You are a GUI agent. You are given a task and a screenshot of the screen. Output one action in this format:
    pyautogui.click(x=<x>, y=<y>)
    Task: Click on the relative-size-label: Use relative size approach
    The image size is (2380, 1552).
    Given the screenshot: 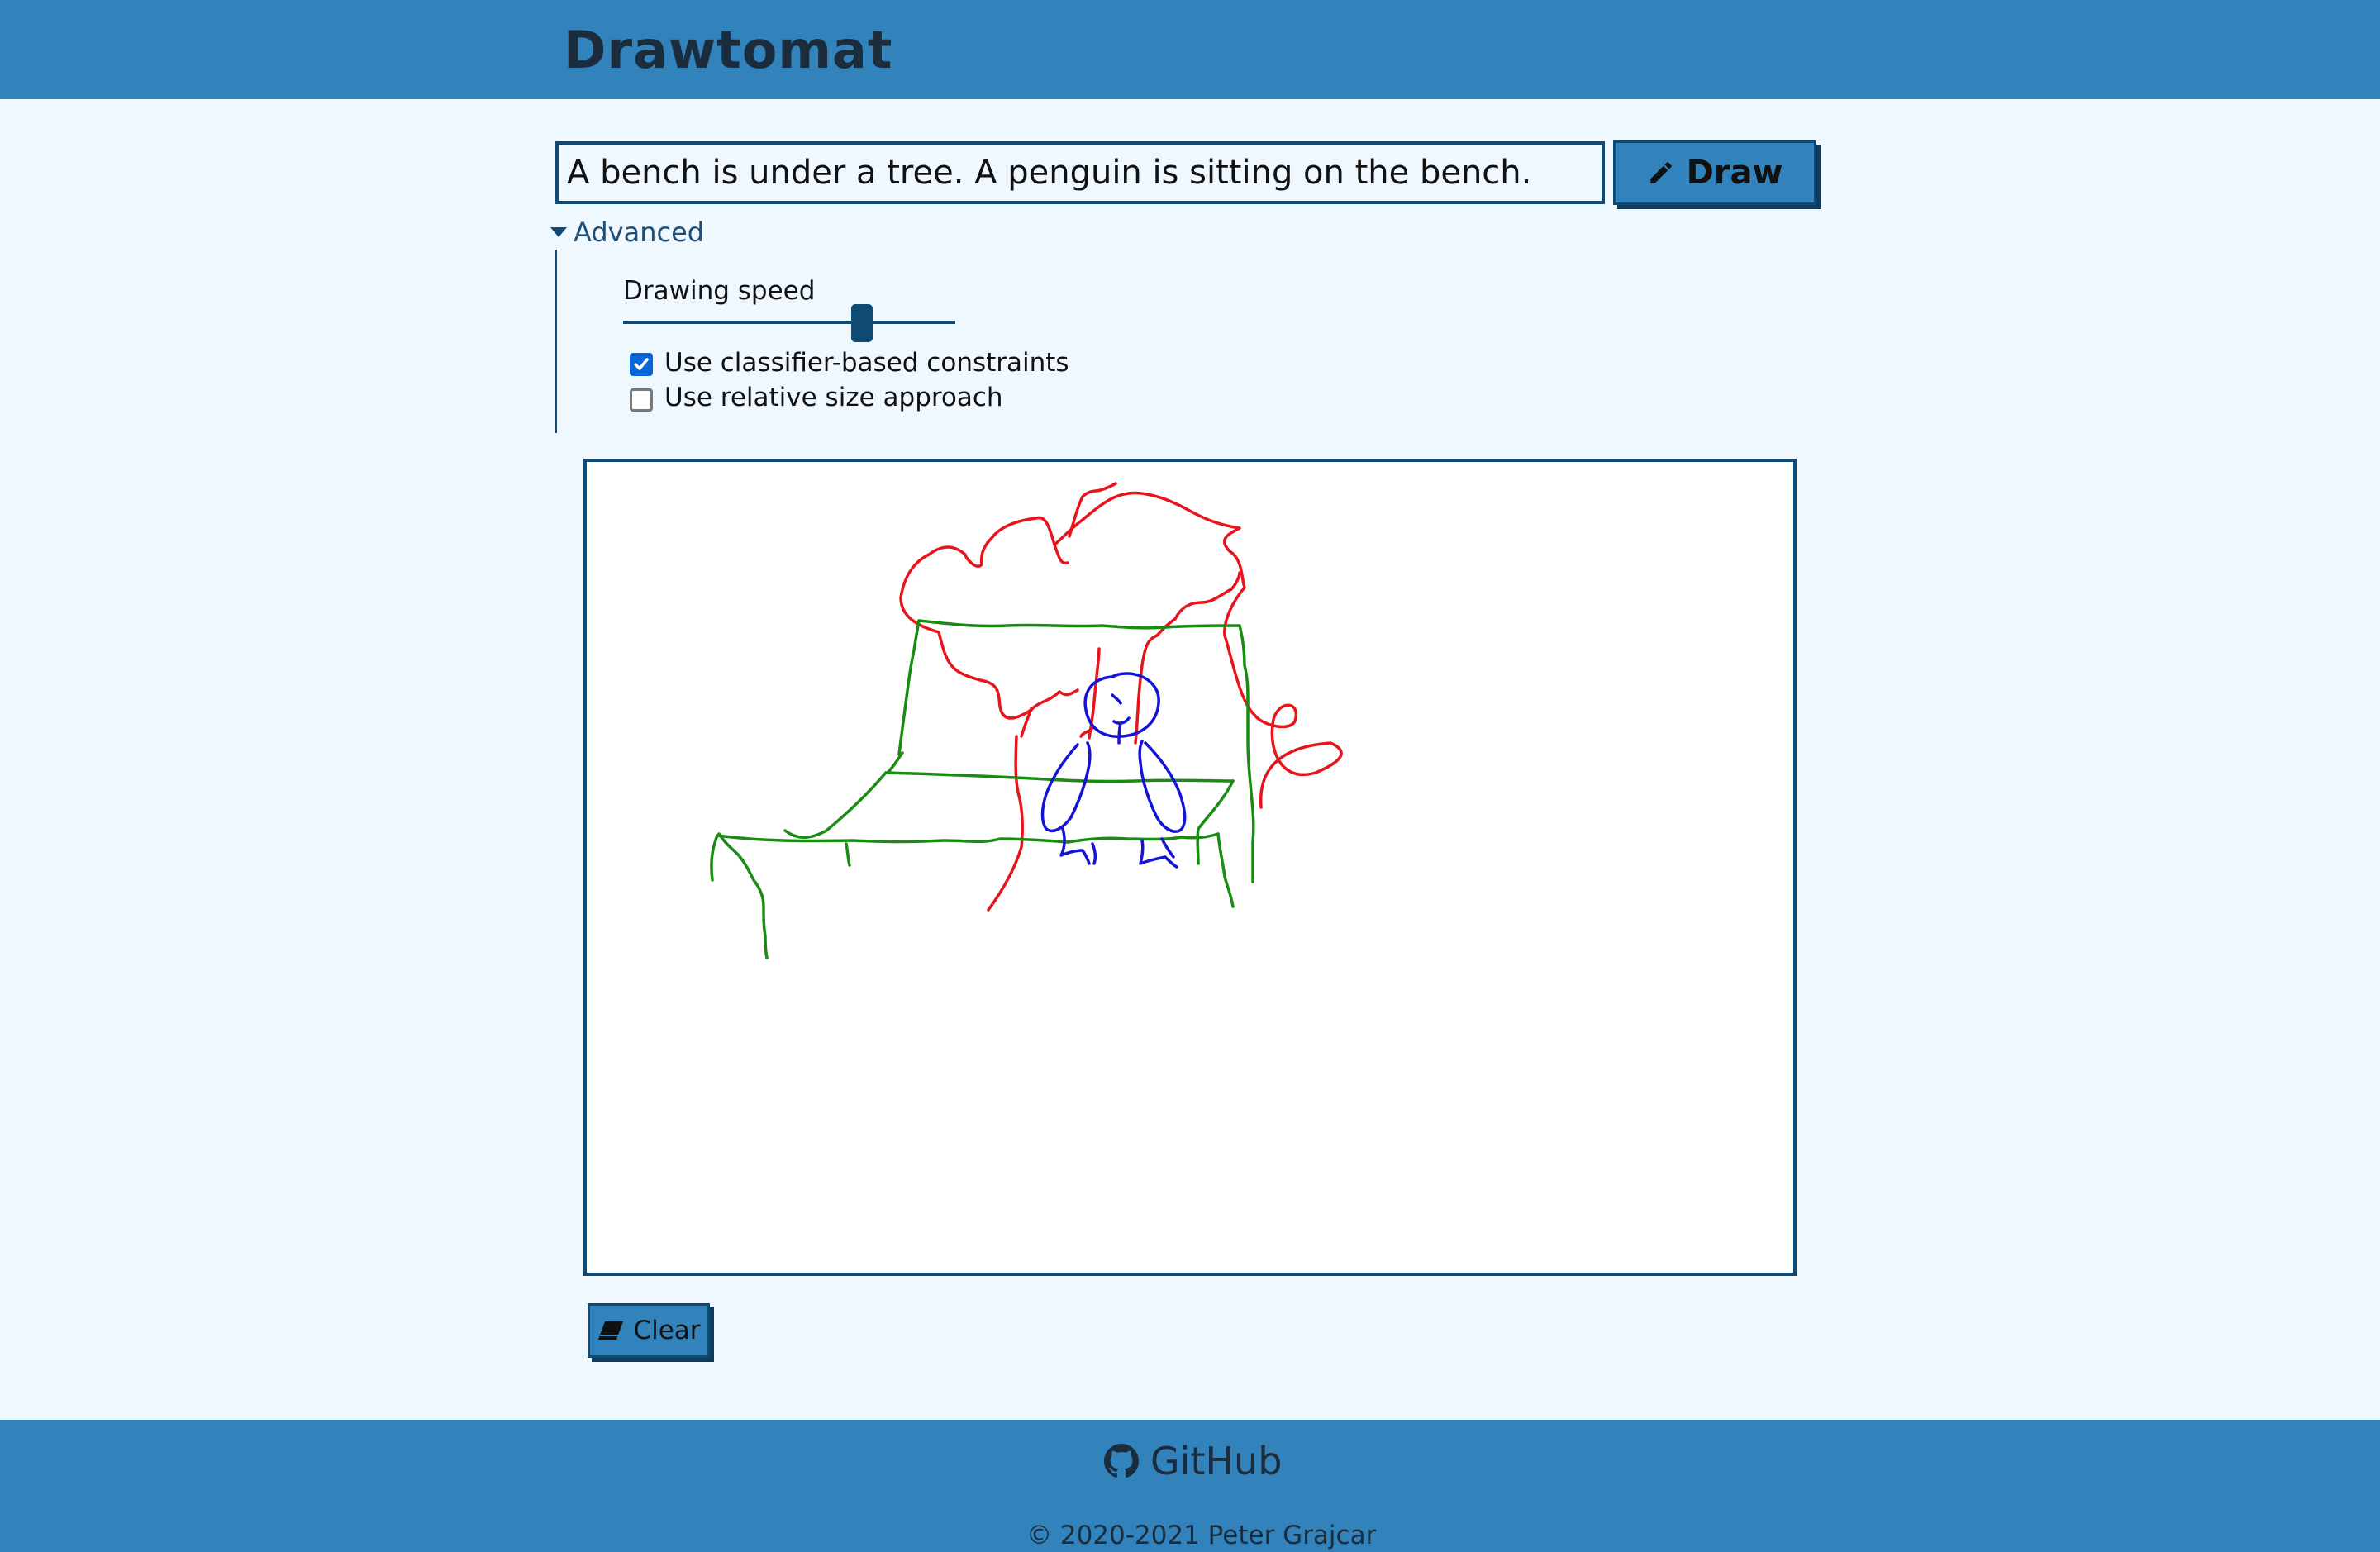 What is the action you would take?
    pyautogui.click(x=833, y=397)
    